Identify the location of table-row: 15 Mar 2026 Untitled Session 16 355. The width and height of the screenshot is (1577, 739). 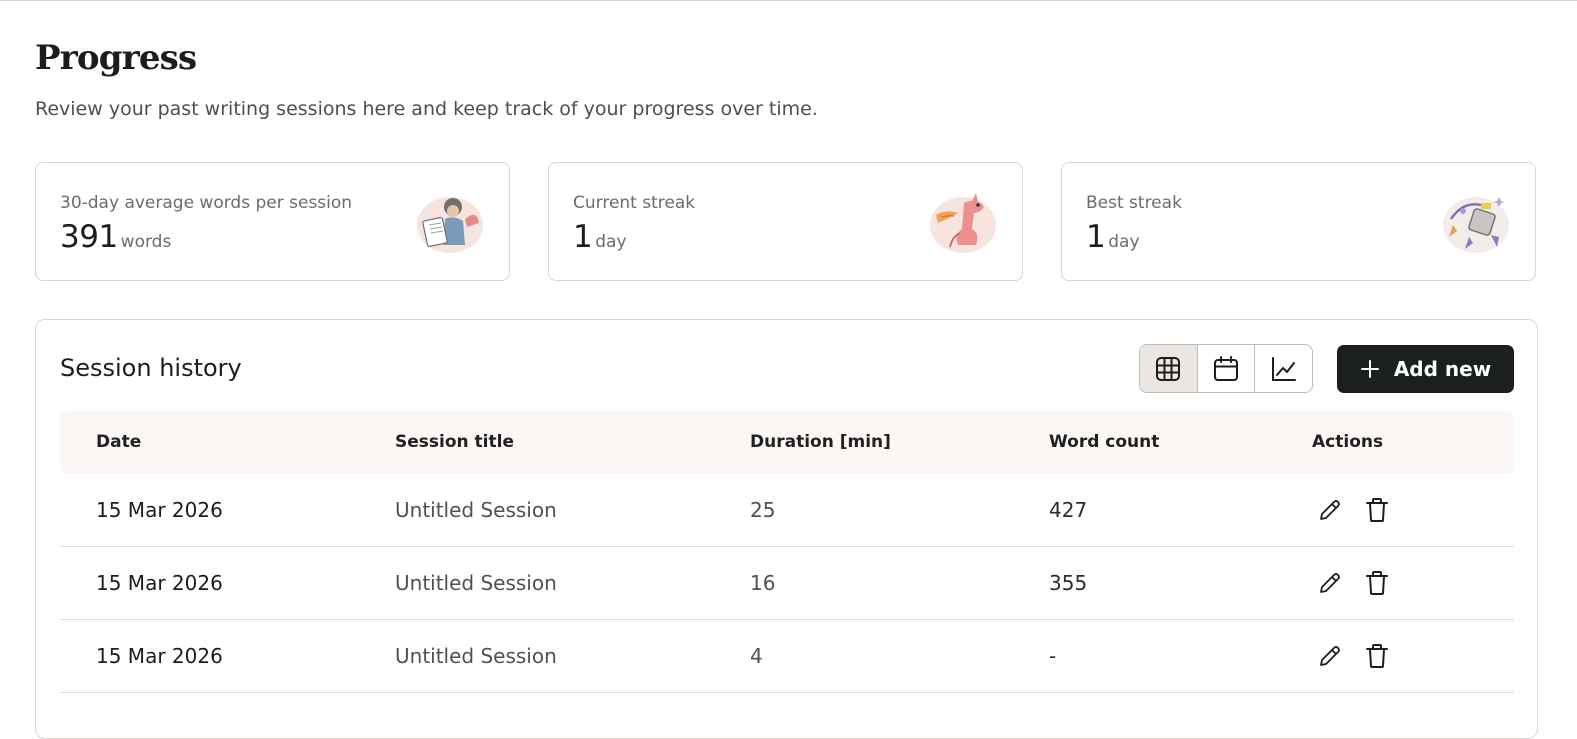
(787, 583).